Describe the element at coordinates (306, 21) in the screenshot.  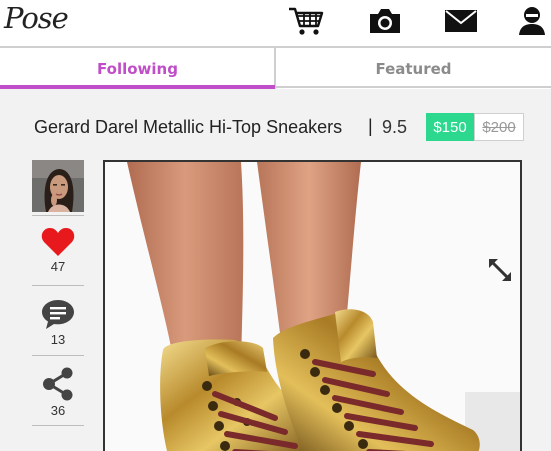
I see `shopping-cart-icon` at that location.